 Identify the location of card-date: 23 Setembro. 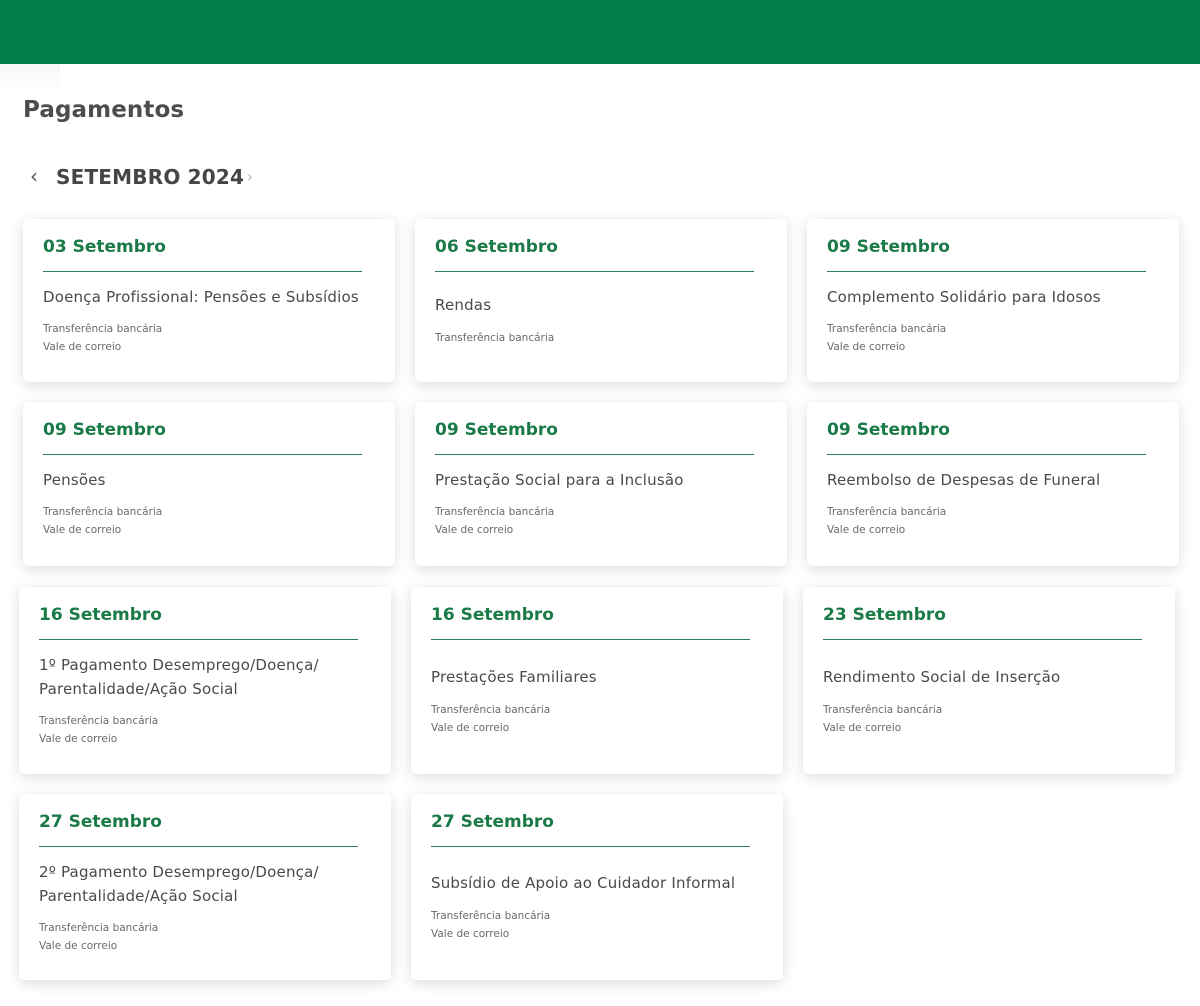
(884, 615).